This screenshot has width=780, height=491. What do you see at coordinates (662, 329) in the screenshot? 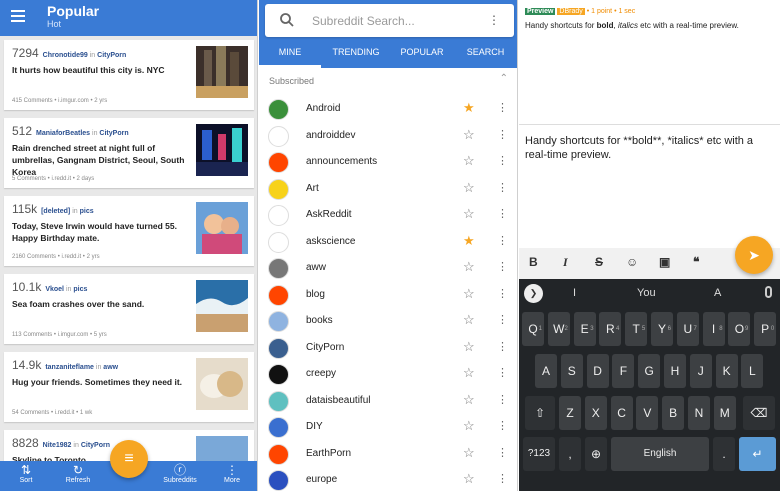
I see `key-y: Y6` at bounding box center [662, 329].